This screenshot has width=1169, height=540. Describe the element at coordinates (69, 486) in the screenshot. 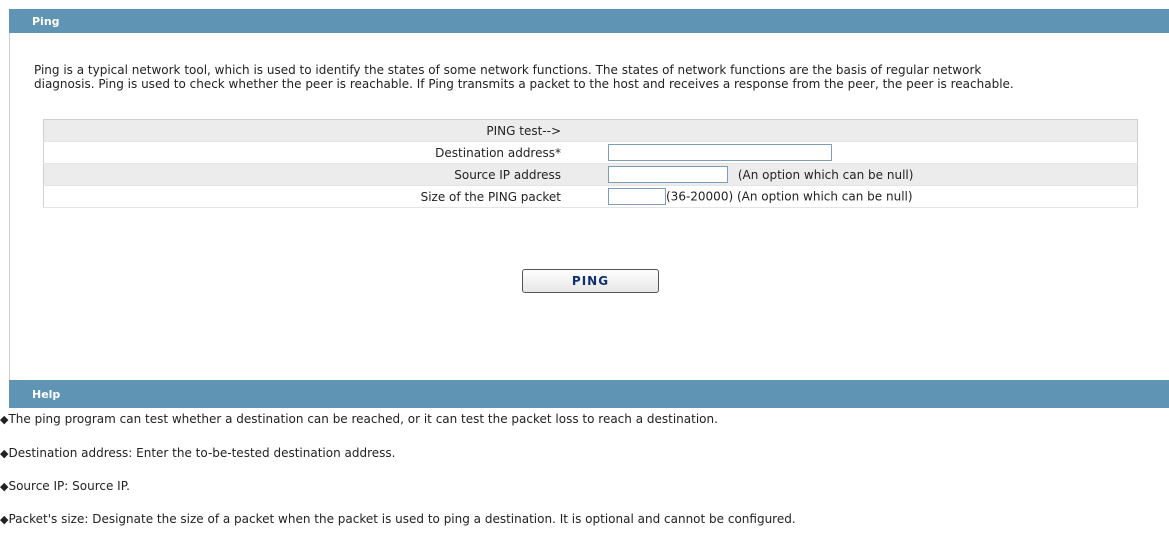

I see `help-text: Source IP: Source IP.` at that location.